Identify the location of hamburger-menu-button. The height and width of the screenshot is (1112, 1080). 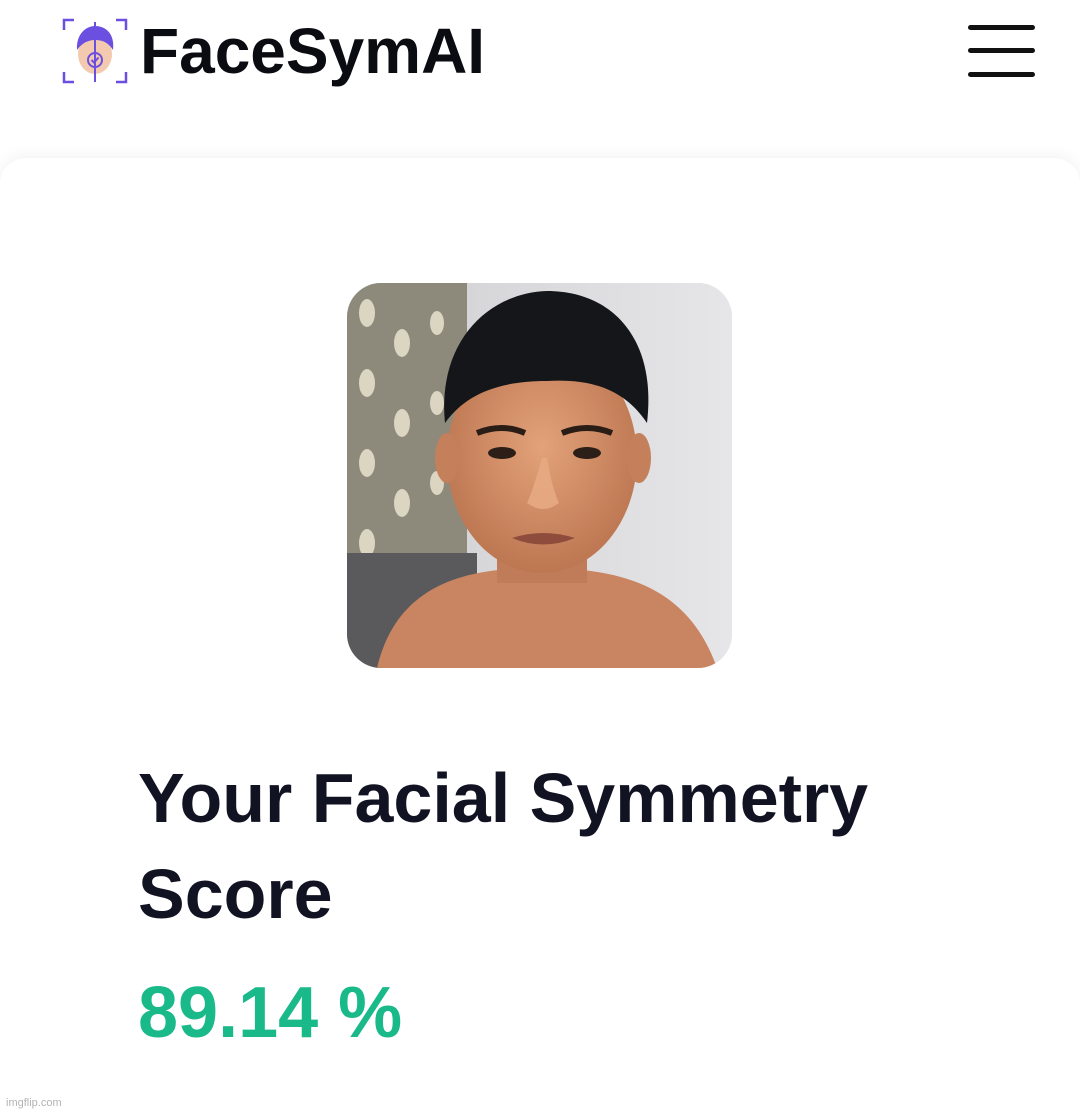
(1002, 51).